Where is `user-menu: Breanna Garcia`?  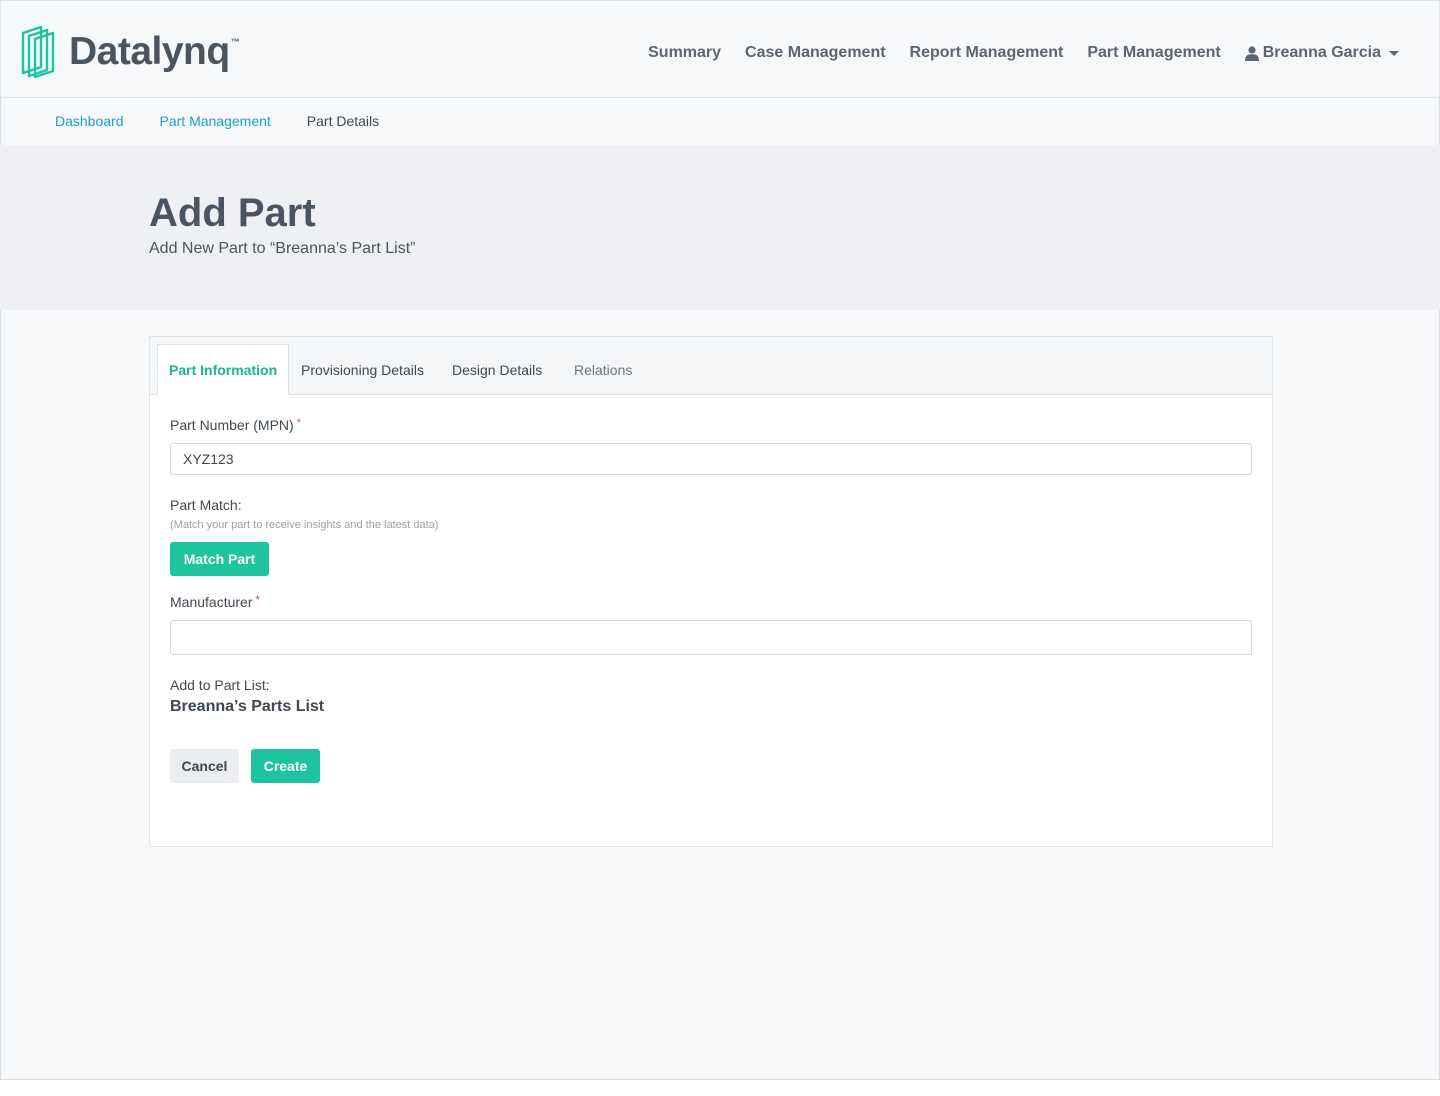 user-menu: Breanna Garcia is located at coordinates (1321, 53).